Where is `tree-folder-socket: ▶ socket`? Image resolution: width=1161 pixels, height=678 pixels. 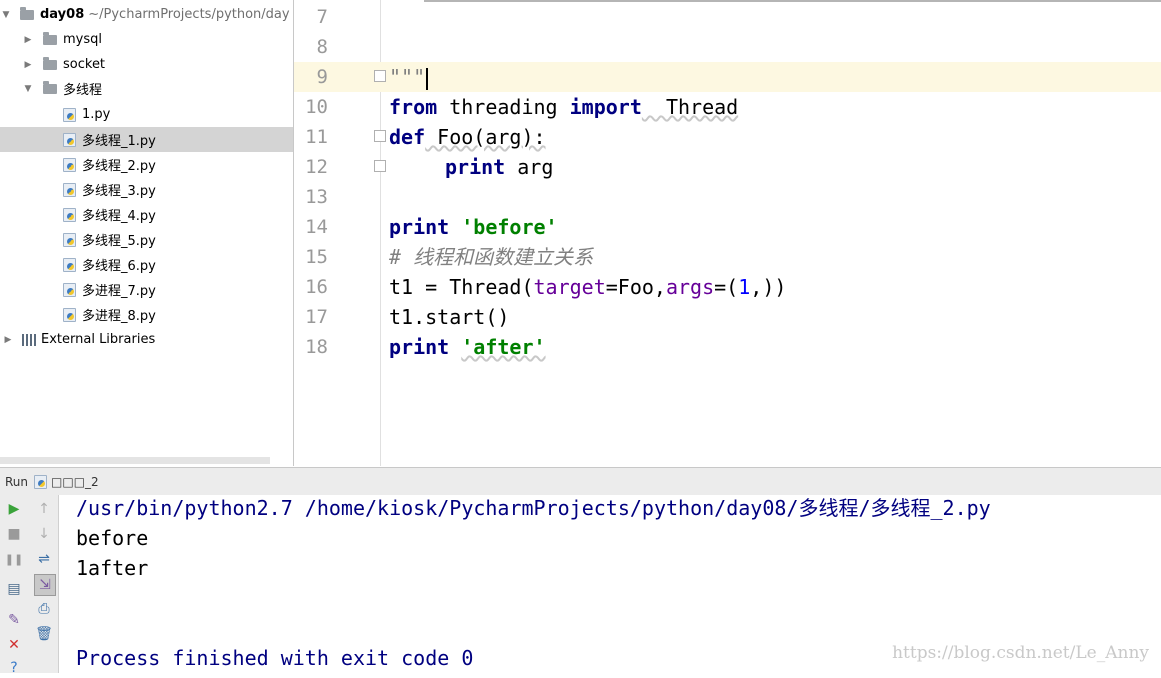 tree-folder-socket: ▶ socket is located at coordinates (146, 64).